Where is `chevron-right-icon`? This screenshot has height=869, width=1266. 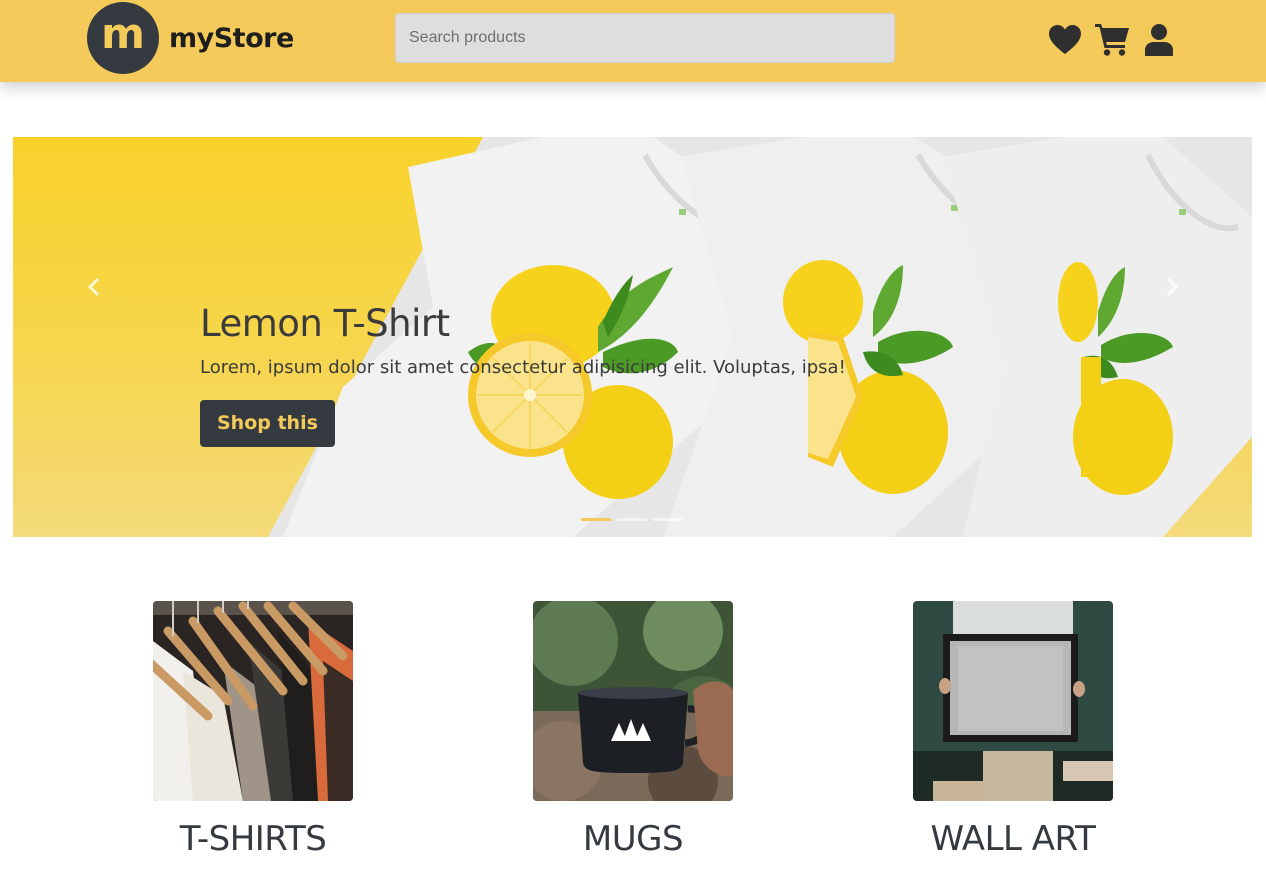
chevron-right-icon is located at coordinates (1172, 287).